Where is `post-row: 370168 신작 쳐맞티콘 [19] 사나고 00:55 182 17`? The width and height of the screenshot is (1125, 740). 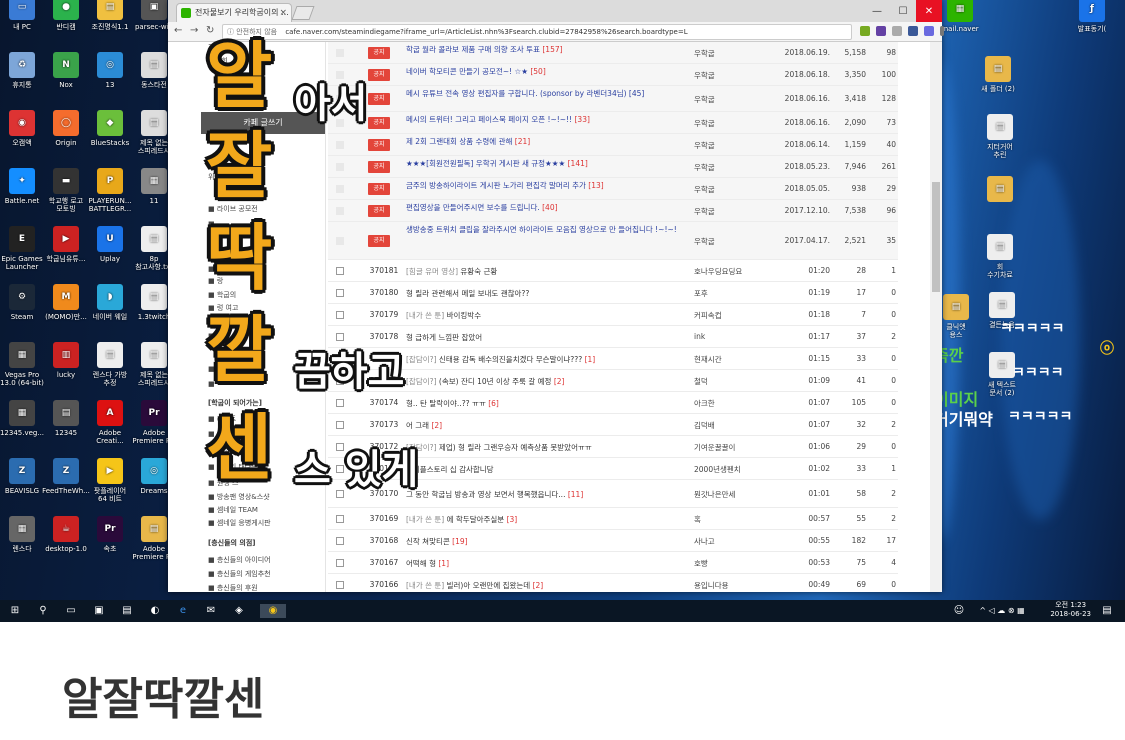
post-row: 370168 신작 쳐맞티콘 [19] 사나고 00:55 182 17 is located at coordinates (613, 541).